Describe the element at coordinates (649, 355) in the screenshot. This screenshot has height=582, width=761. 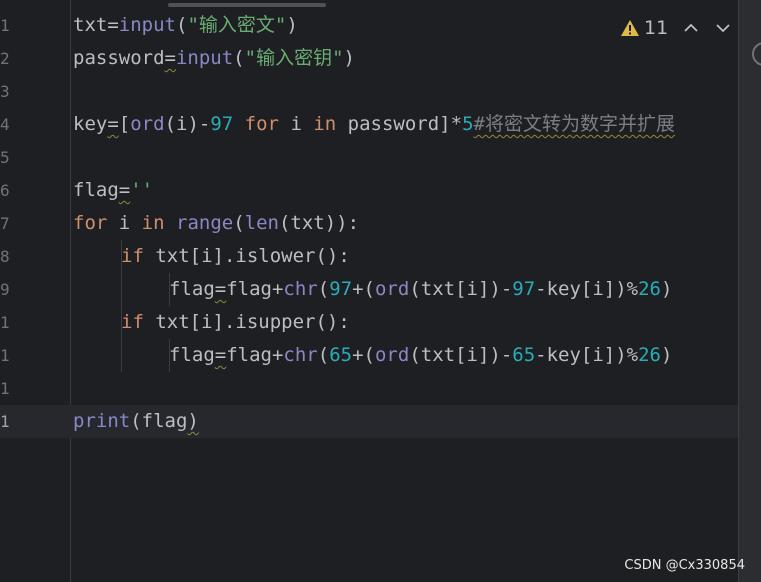
I see `code-token: 26` at that location.